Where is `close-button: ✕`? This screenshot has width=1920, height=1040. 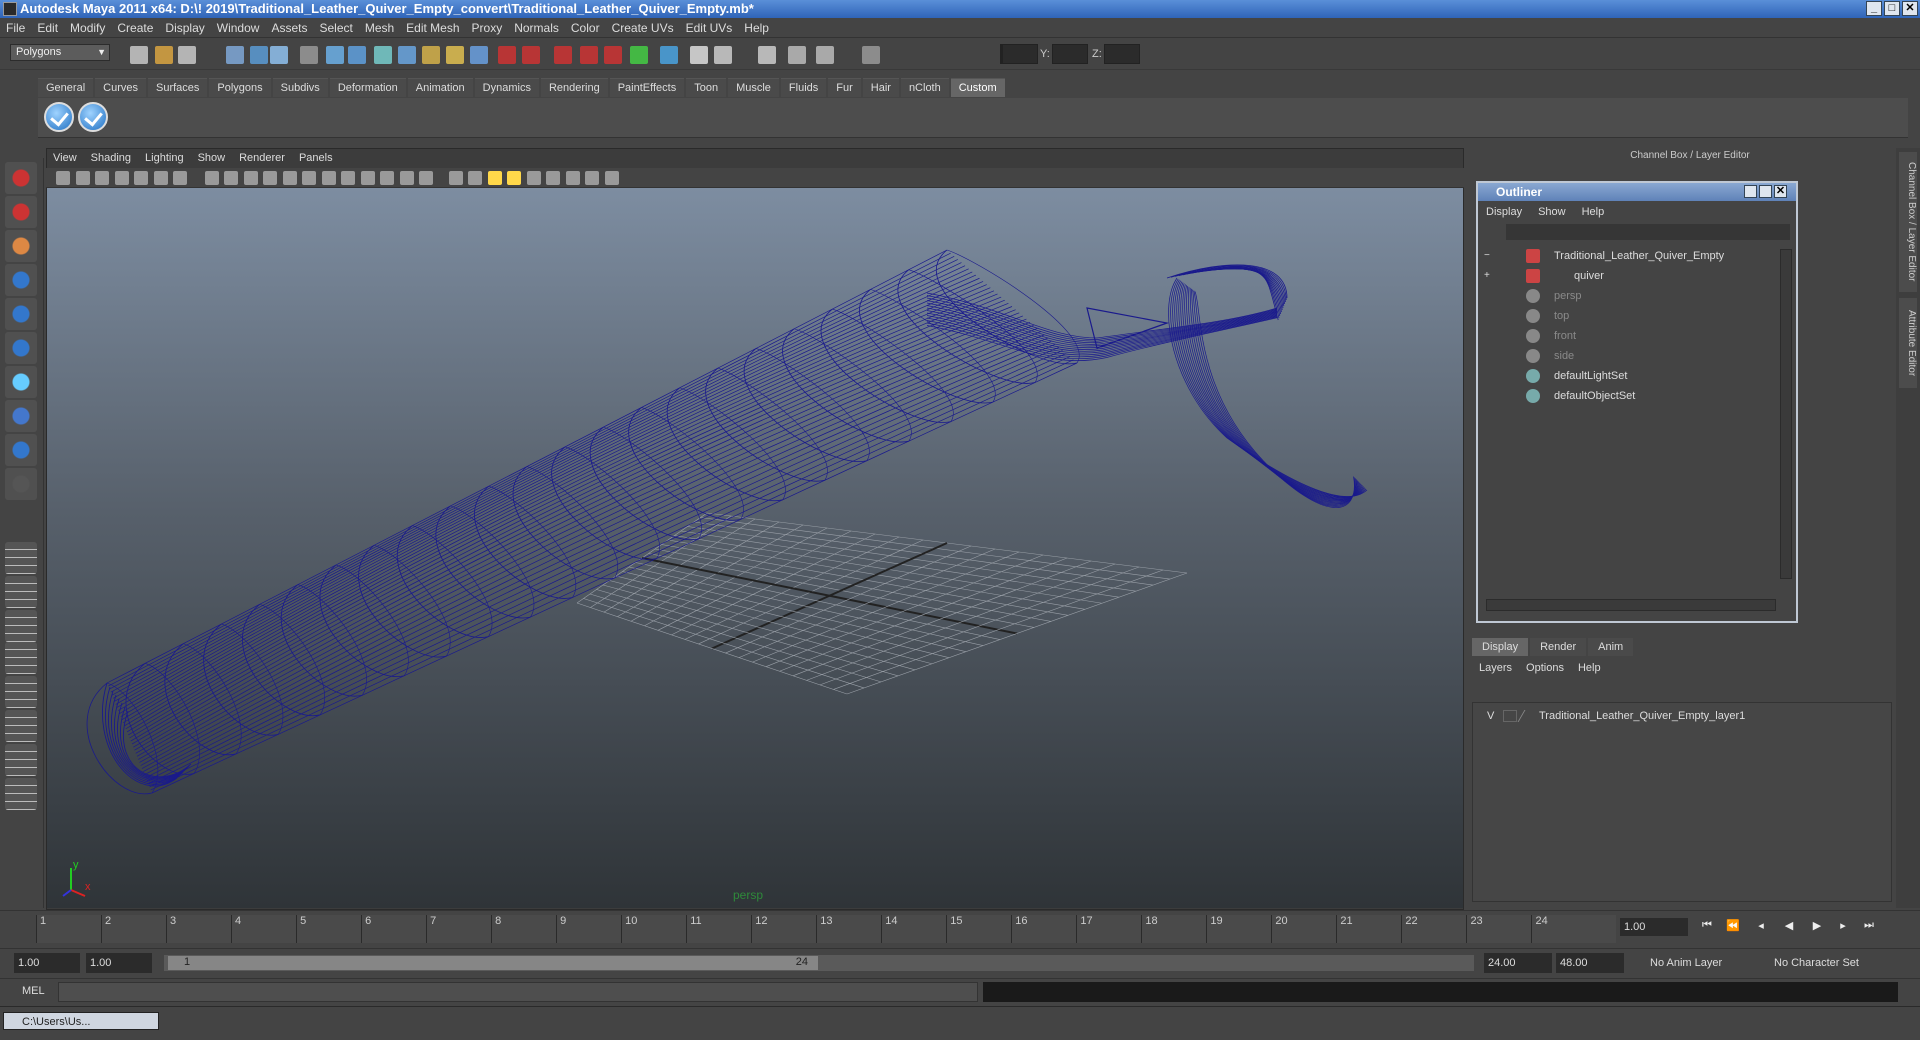 close-button: ✕ is located at coordinates (1910, 8).